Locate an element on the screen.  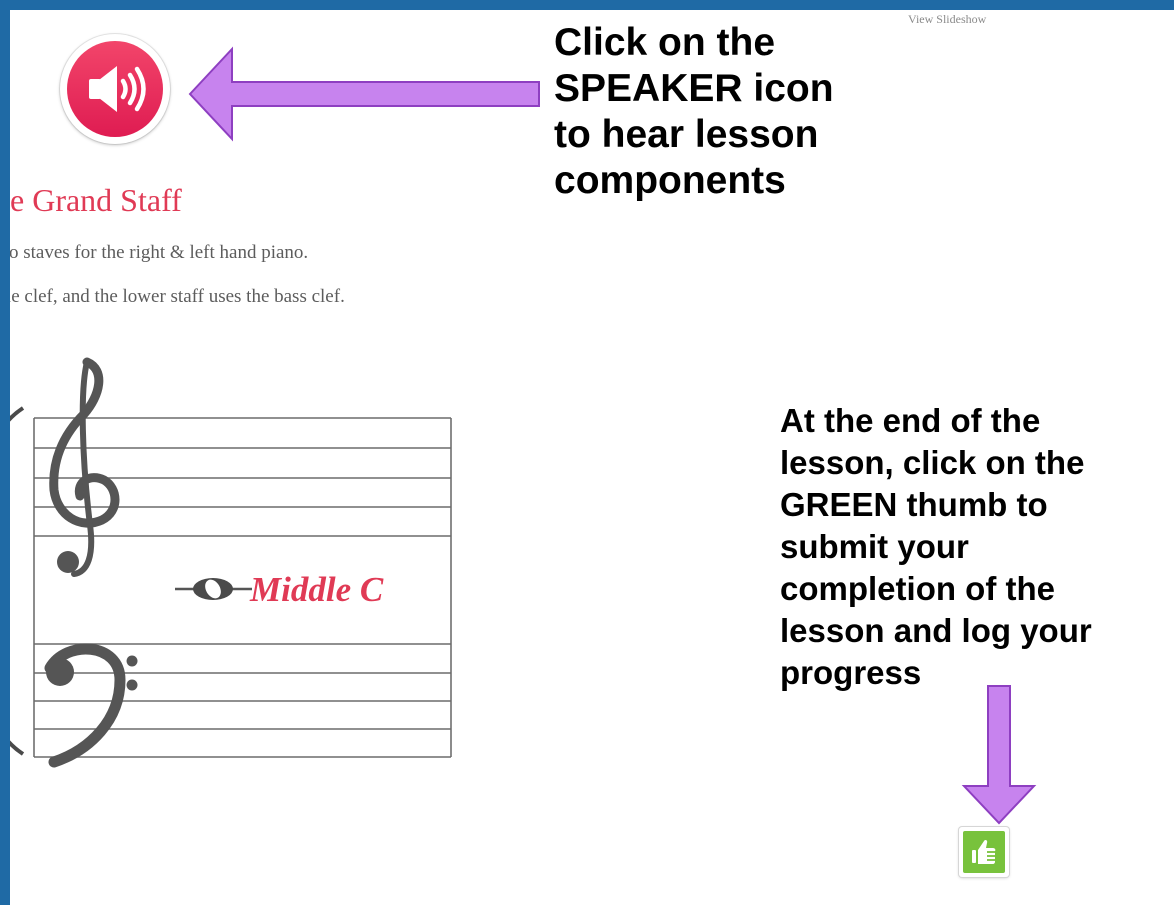
middle-c-note is located at coordinates (213, 589).